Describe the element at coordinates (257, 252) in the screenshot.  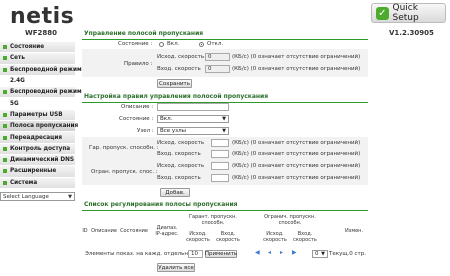
I see `first-page-icon: ◀` at that location.